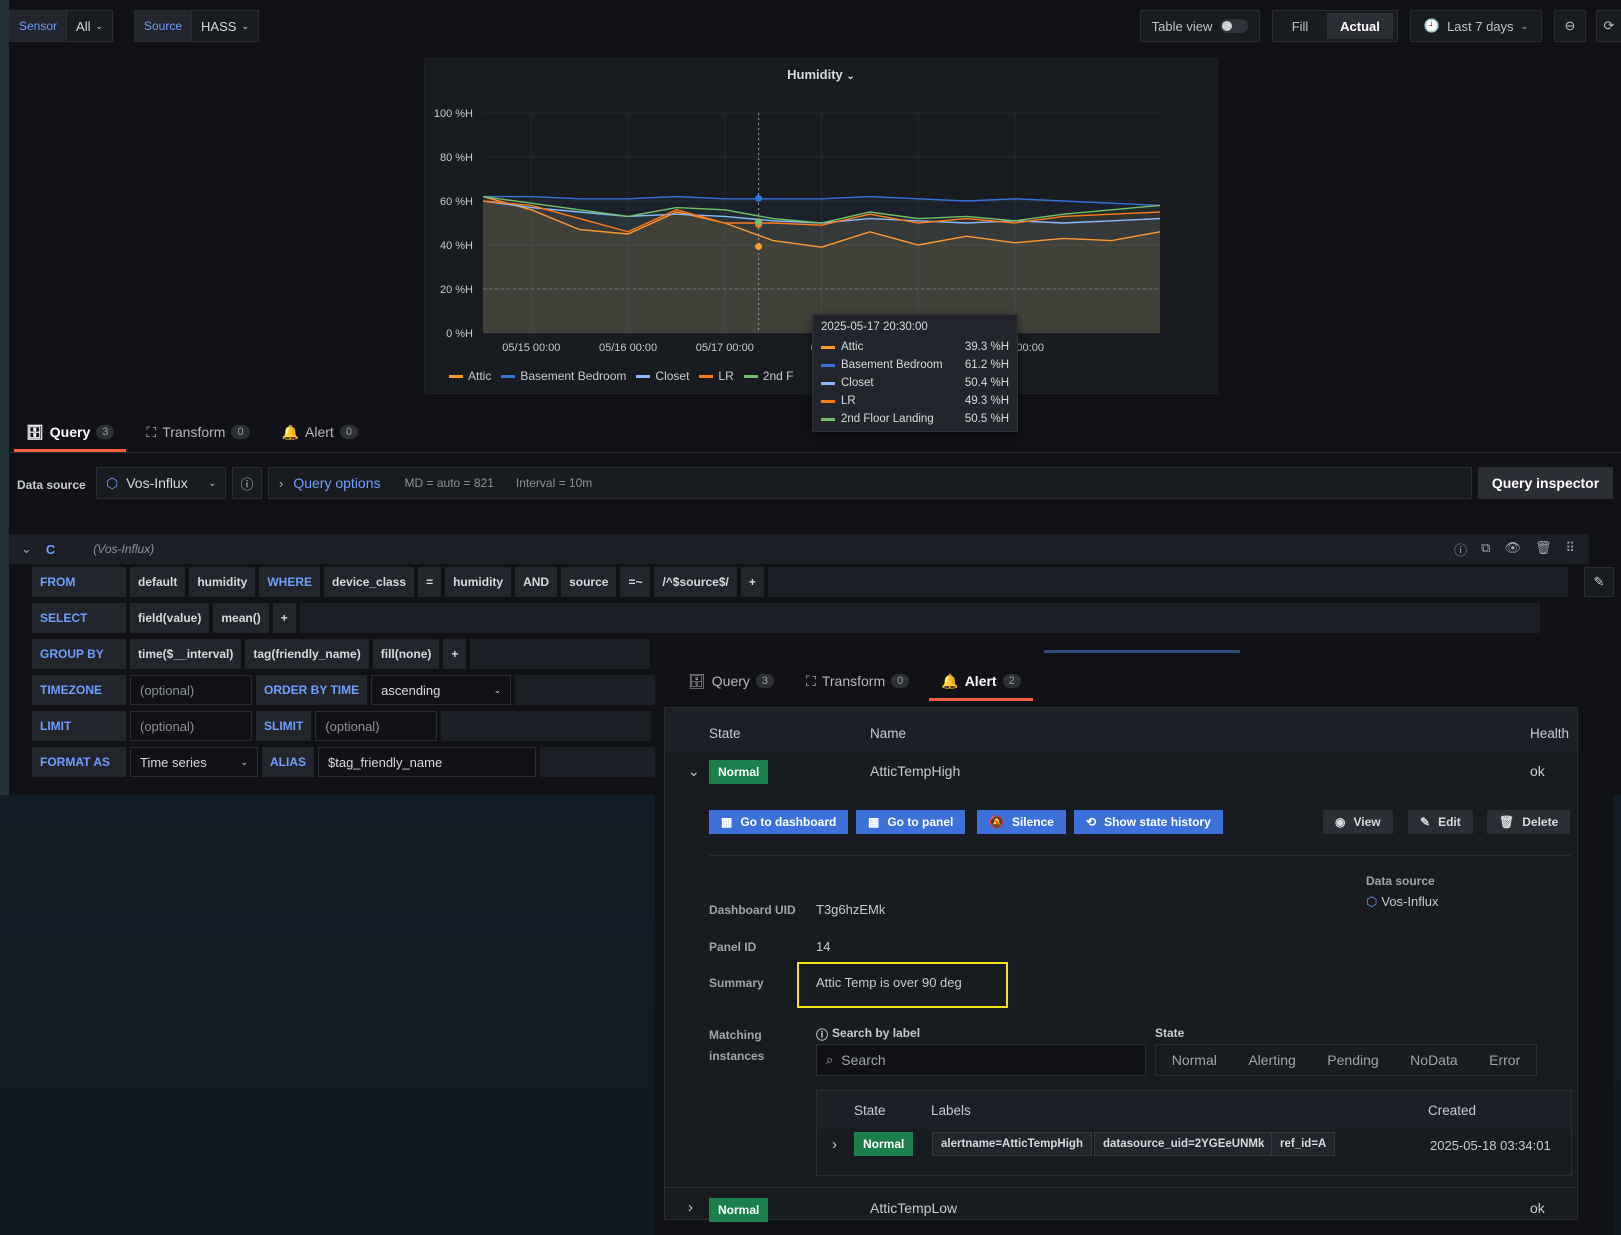  I want to click on query-segment: AND, so click(536, 582).